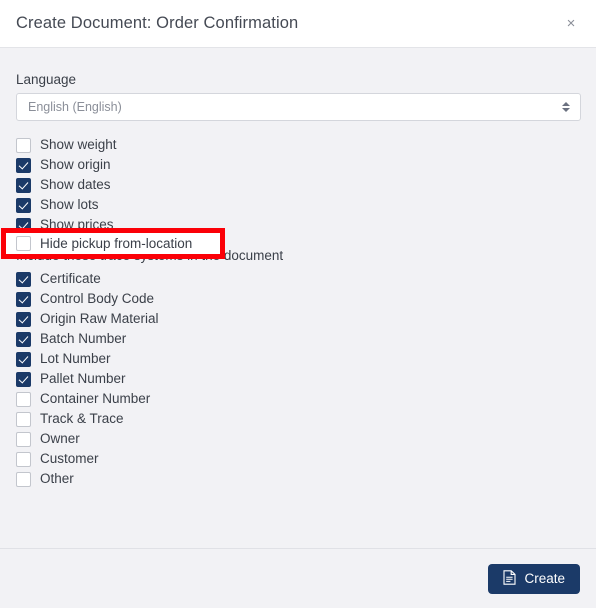  I want to click on create-button: Create, so click(534, 578).